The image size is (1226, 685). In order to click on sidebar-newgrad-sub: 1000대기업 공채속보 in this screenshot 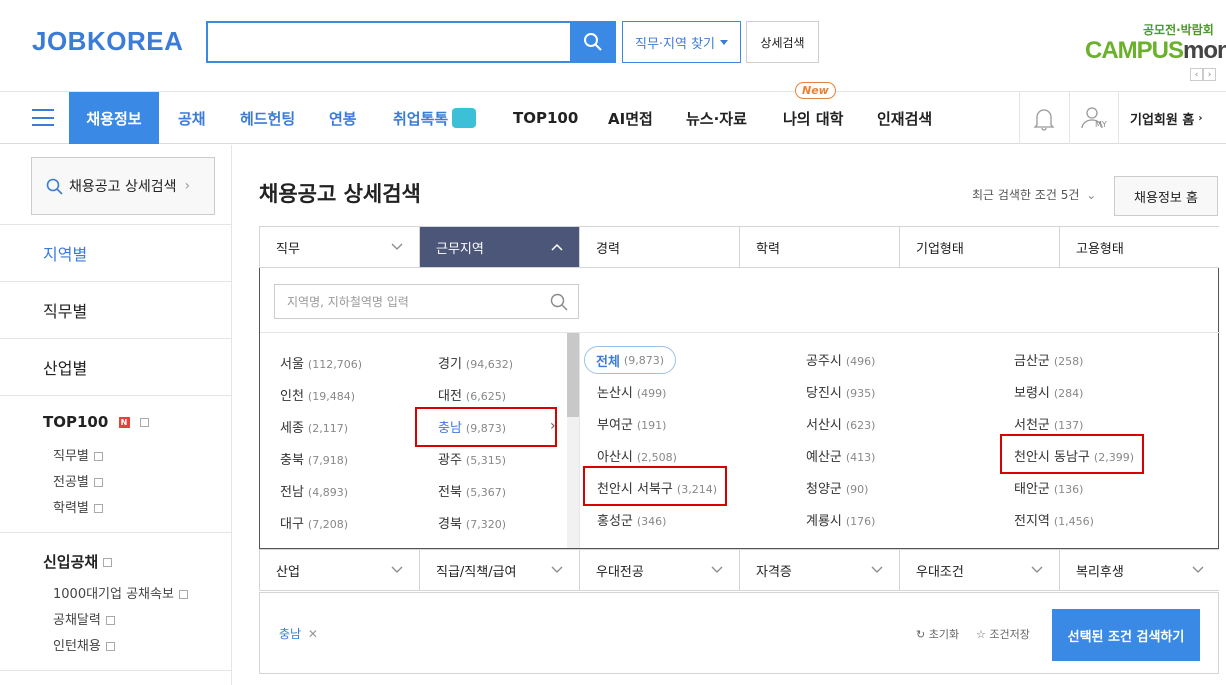, I will do `click(120, 592)`.